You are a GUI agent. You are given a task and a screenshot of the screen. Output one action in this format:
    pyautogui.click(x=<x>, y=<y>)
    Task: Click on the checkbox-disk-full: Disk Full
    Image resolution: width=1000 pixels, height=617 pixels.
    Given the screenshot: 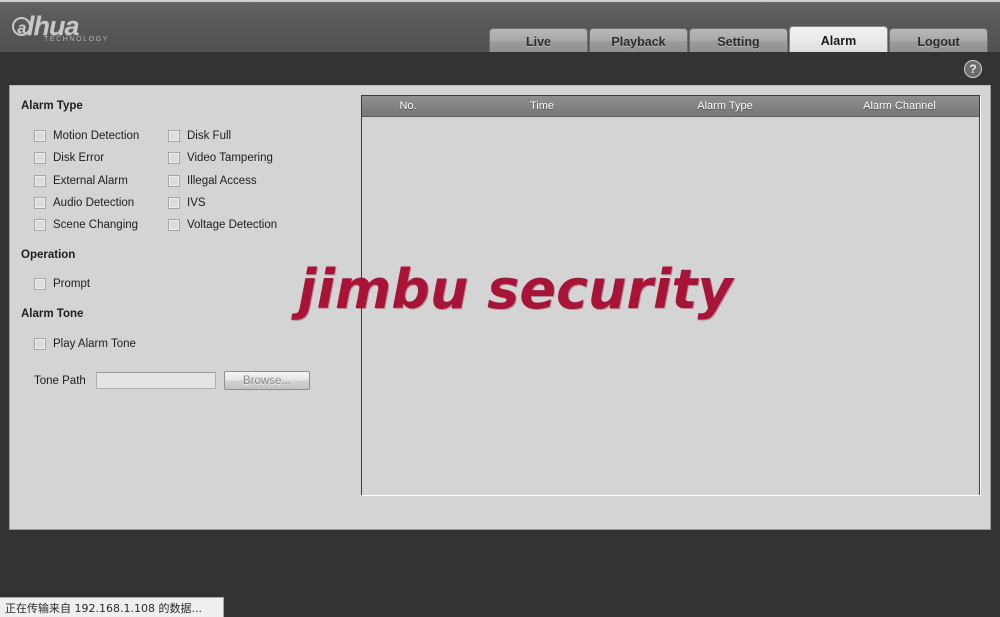 What is the action you would take?
    pyautogui.click(x=199, y=136)
    